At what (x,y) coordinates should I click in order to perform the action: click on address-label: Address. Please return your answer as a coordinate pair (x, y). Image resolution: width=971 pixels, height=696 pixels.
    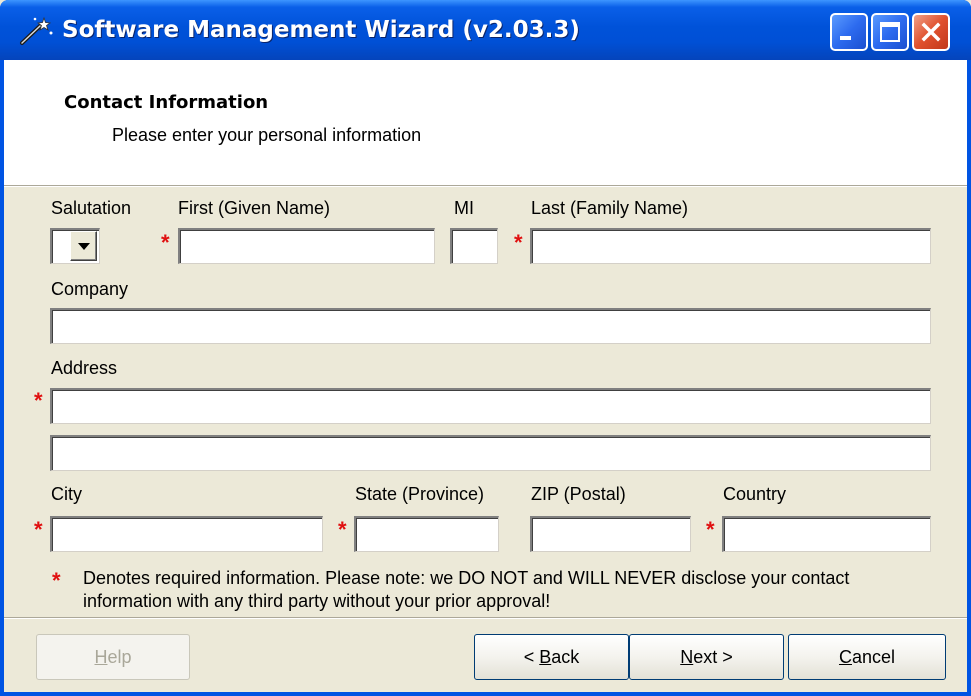
    Looking at the image, I should click on (84, 368).